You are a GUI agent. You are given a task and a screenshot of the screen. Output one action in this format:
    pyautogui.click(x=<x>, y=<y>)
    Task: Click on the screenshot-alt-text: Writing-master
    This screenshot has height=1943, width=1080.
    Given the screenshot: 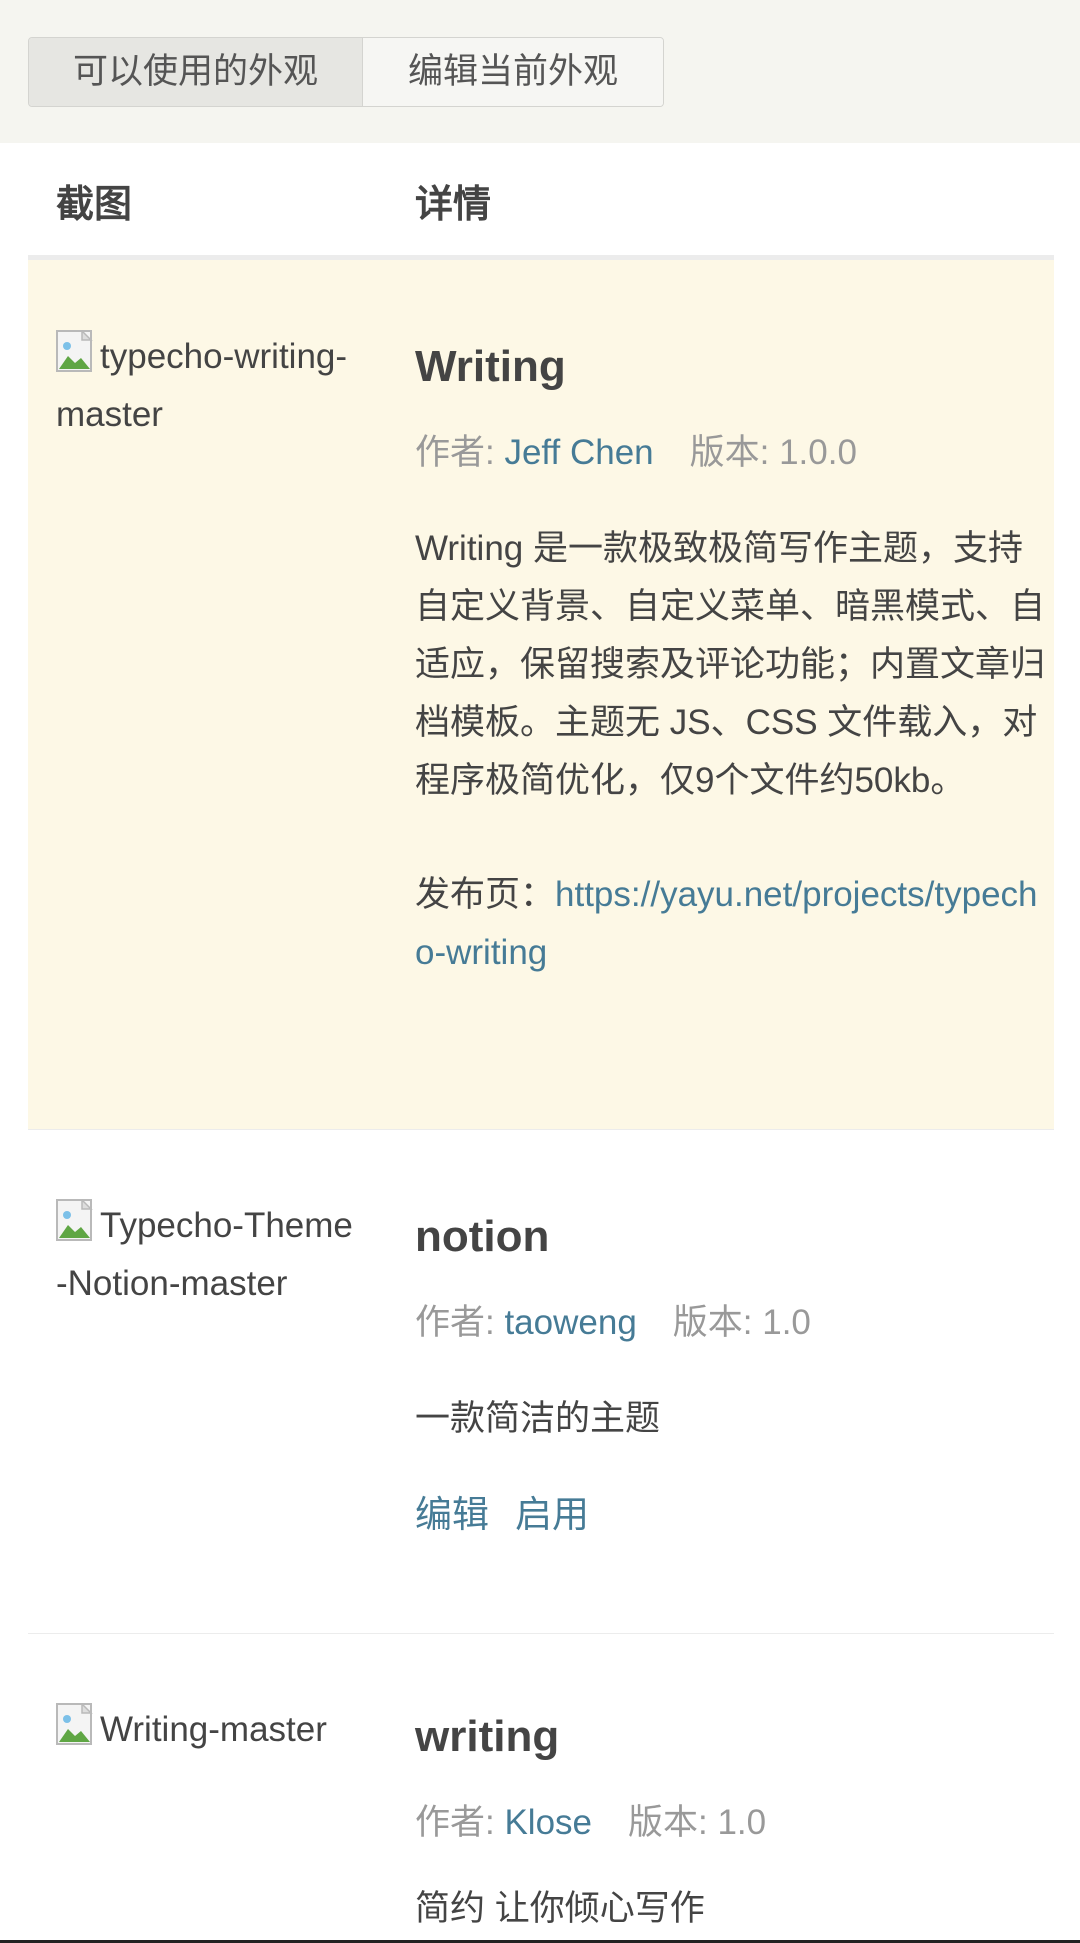 What is the action you would take?
    pyautogui.click(x=213, y=1729)
    